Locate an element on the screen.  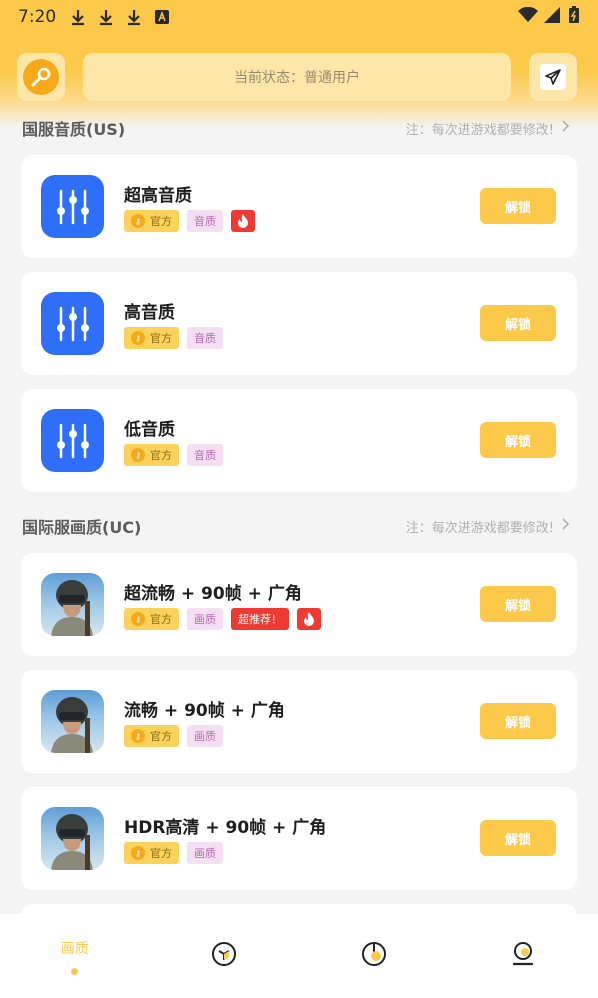
item-title: 流畅 + 90帧 + 广角 is located at coordinates (204, 711).